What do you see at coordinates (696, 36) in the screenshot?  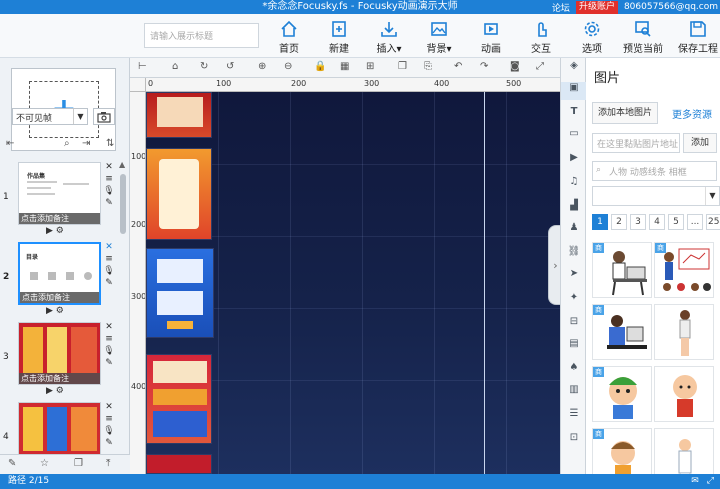 I see `save-project-button: 保存工程` at bounding box center [696, 36].